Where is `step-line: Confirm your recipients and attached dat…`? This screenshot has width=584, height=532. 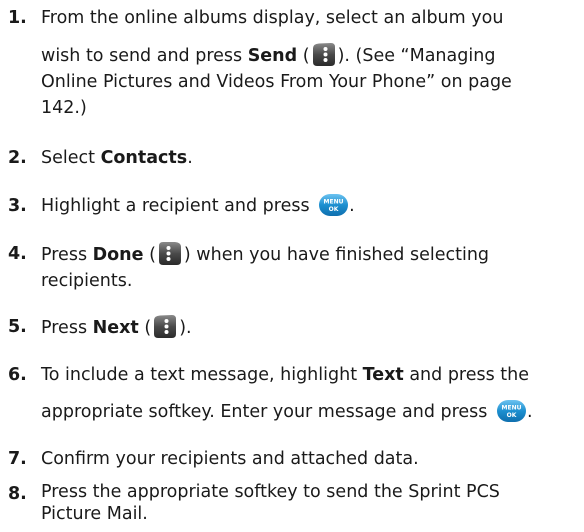 step-line: Confirm your recipients and attached dat… is located at coordinates (230, 459).